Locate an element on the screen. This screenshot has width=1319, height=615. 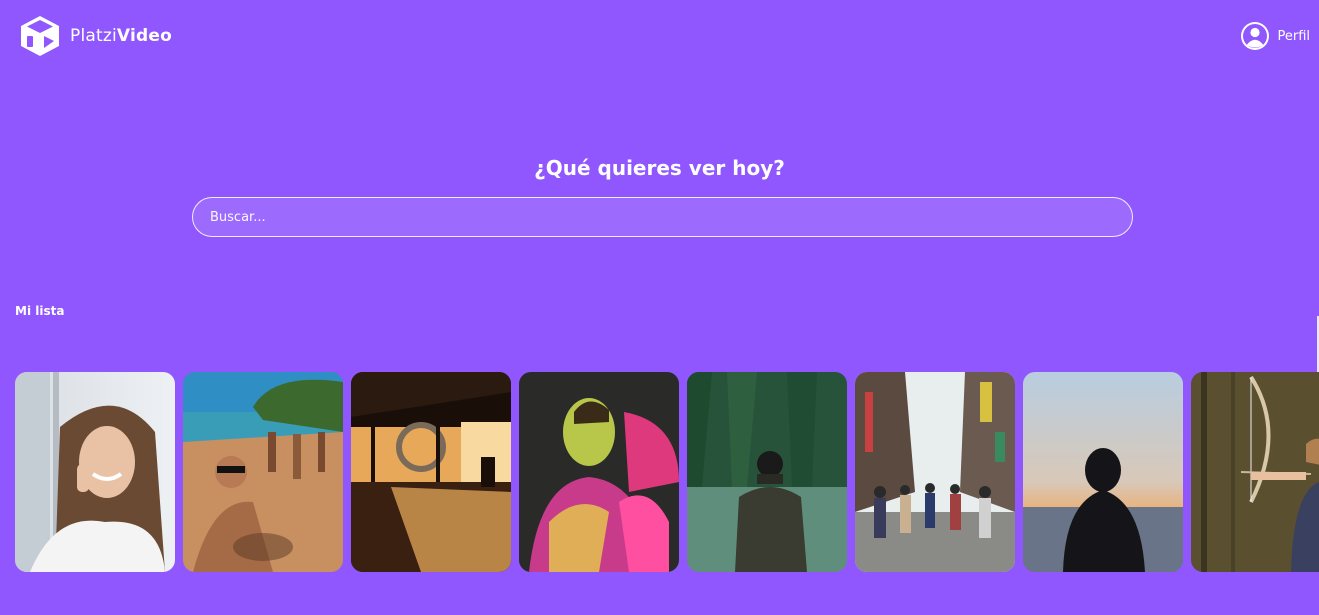
platzi-video-logo: PlatziVideo is located at coordinates (95, 36).